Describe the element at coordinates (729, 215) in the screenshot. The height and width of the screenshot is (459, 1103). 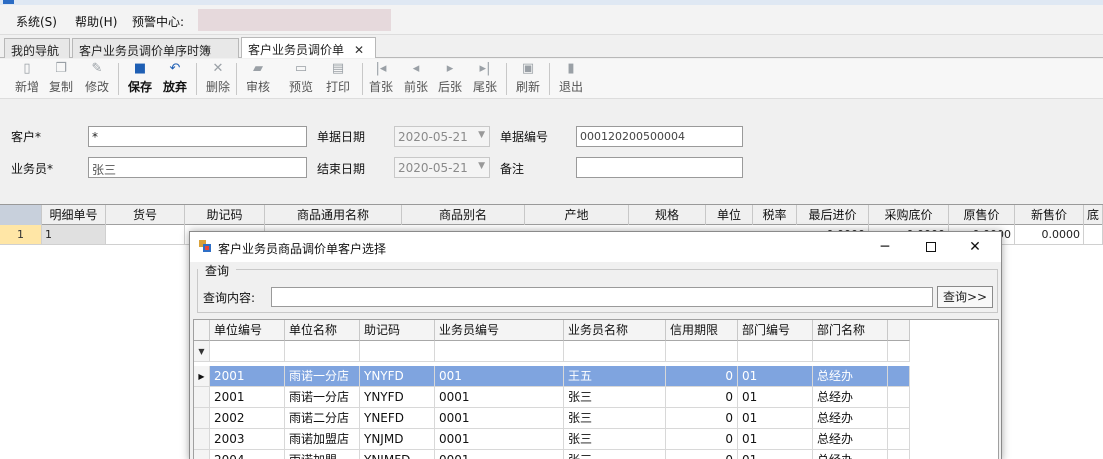
I see `column-header: 单位` at that location.